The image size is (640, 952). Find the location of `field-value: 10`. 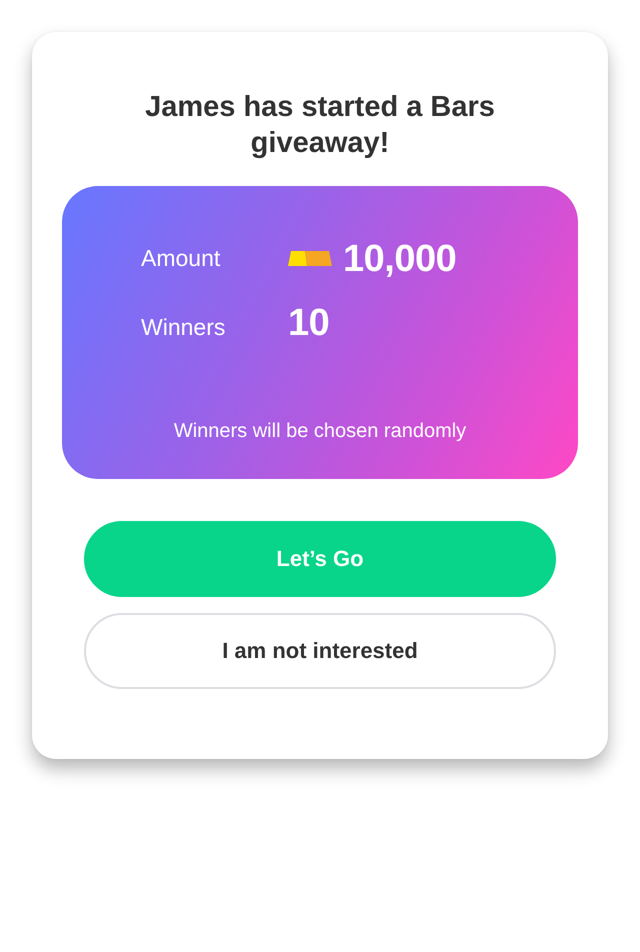

field-value: 10 is located at coordinates (309, 322).